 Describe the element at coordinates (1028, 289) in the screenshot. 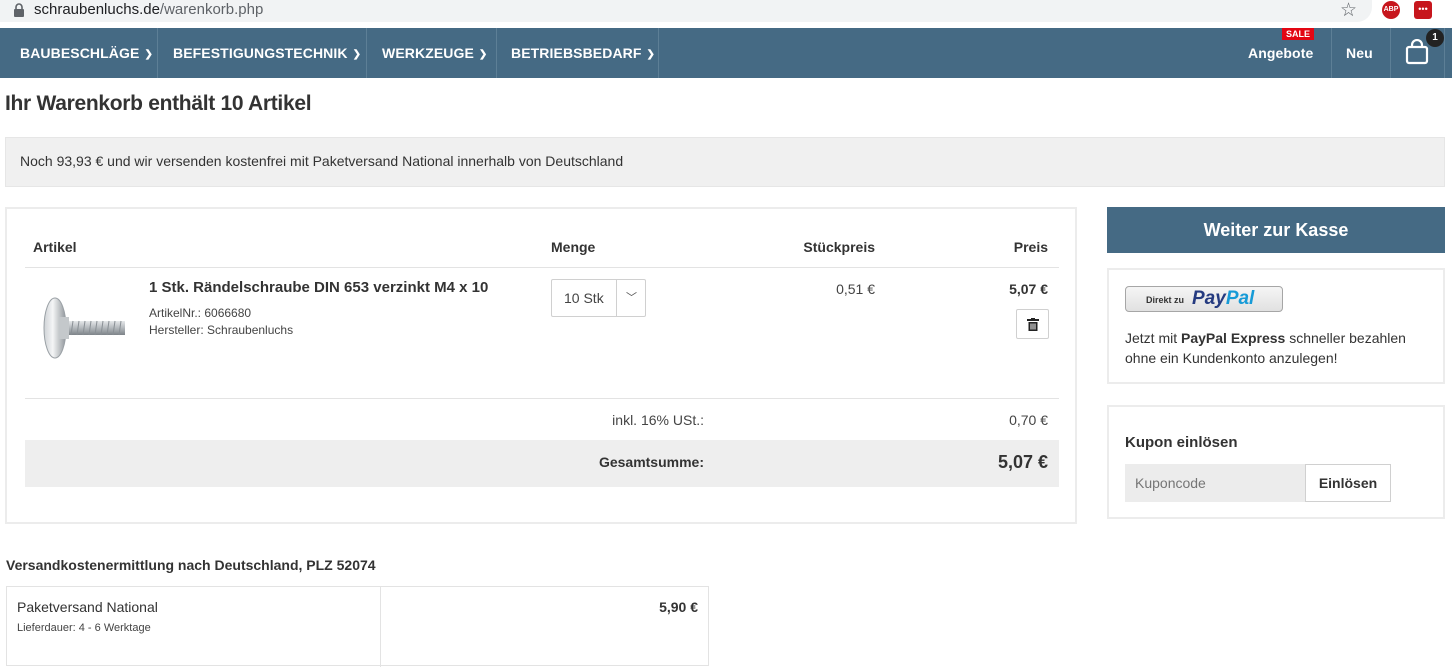

I see `line-price: 5,07 €` at that location.